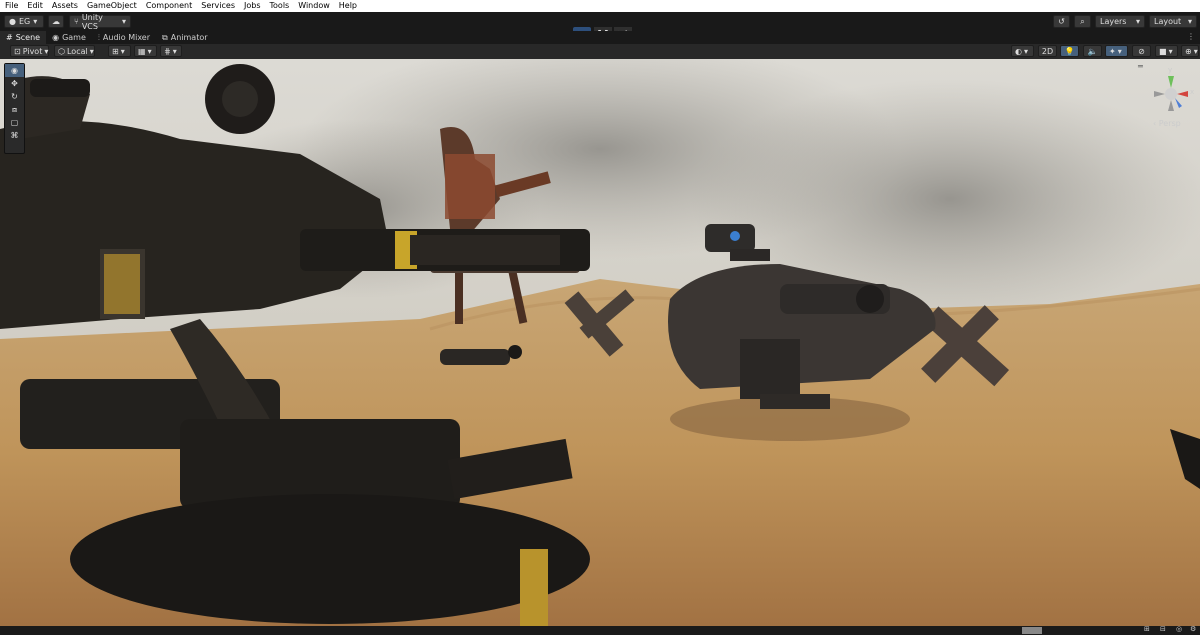 This screenshot has width=1200, height=635. Describe the element at coordinates (1169, 123) in the screenshot. I see `projection-text: Persp` at that location.